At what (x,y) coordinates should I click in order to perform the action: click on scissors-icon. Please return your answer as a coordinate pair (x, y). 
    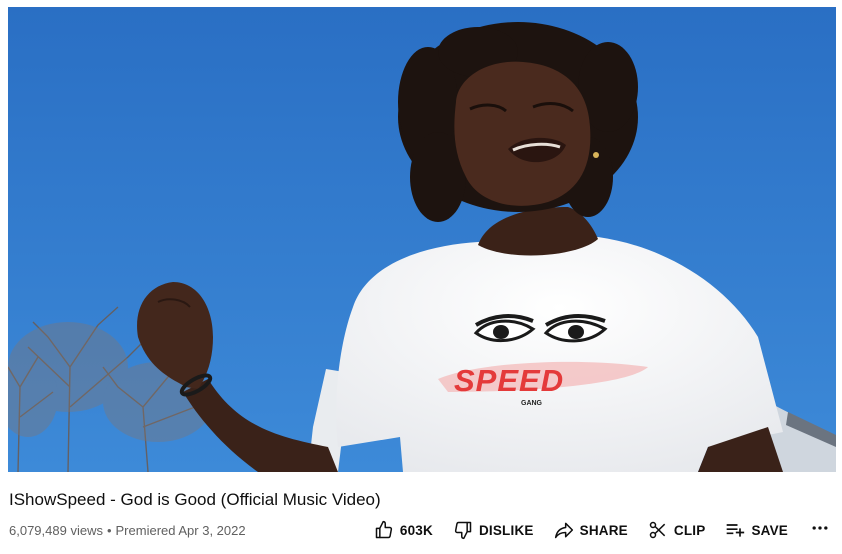
    Looking at the image, I should click on (658, 530).